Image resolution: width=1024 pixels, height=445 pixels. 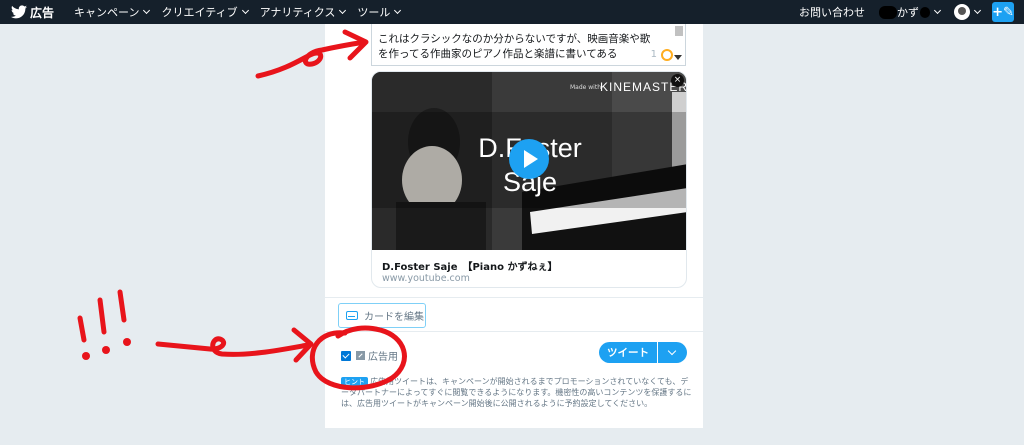 What do you see at coordinates (346, 355) in the screenshot?
I see `promoted-only-checkbox` at bounding box center [346, 355].